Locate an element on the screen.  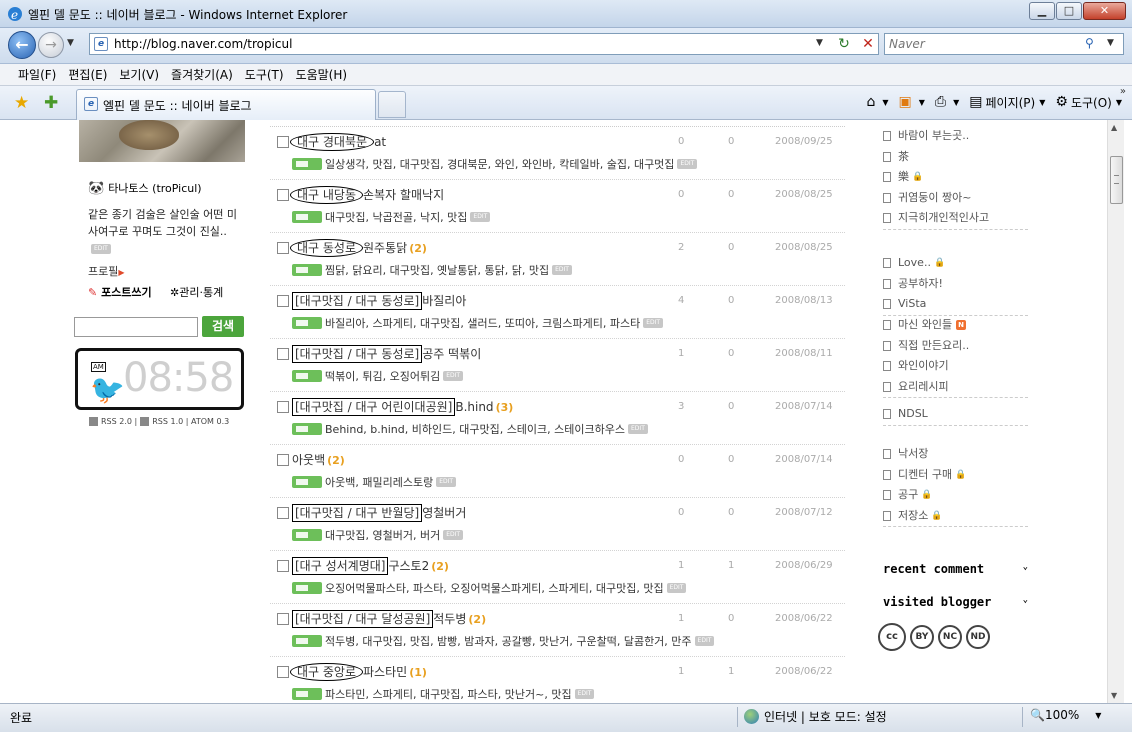
post-category: [대구맛집 / 대구 어린이대공원] is located at coordinates (374, 407).